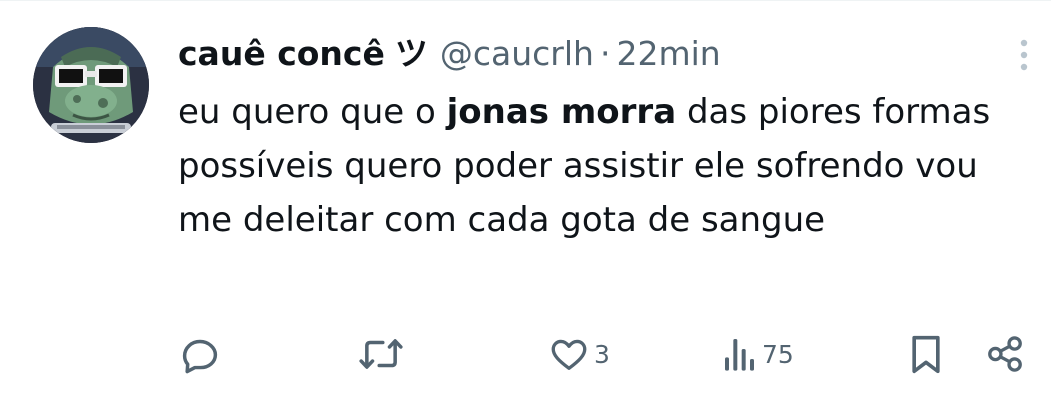  What do you see at coordinates (758, 354) in the screenshot?
I see `views-button: 75` at bounding box center [758, 354].